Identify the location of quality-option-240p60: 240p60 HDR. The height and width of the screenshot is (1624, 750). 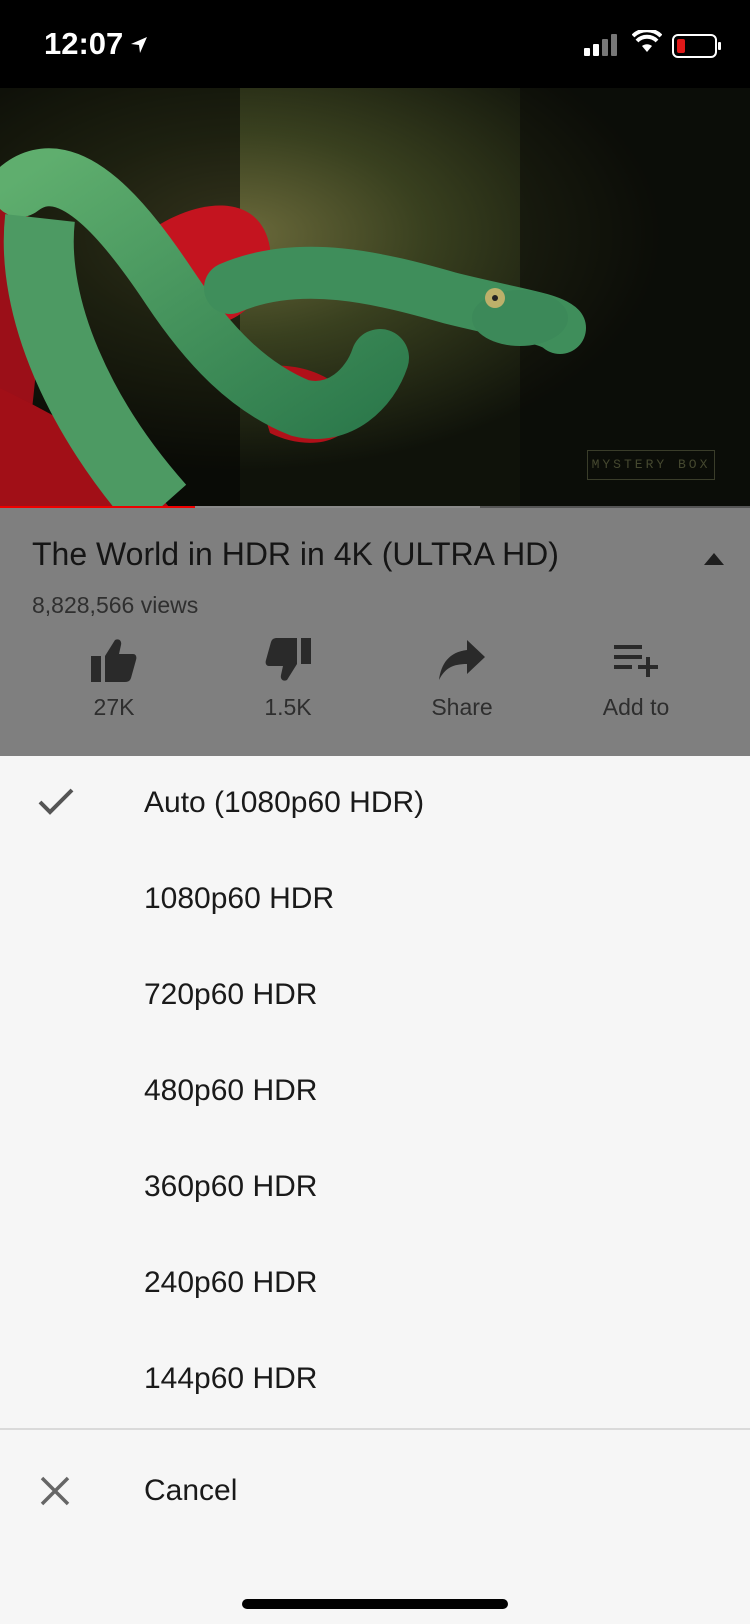
(375, 1284).